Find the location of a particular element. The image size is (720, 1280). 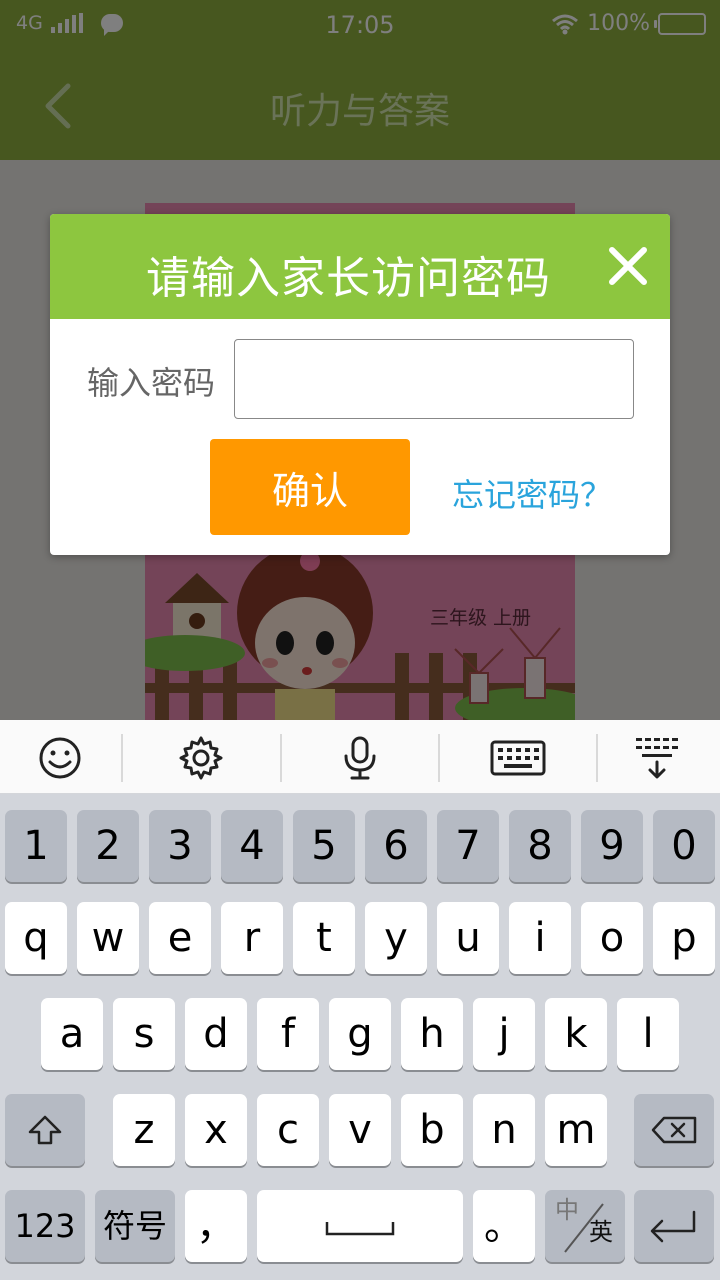

key-l: l is located at coordinates (648, 1034).